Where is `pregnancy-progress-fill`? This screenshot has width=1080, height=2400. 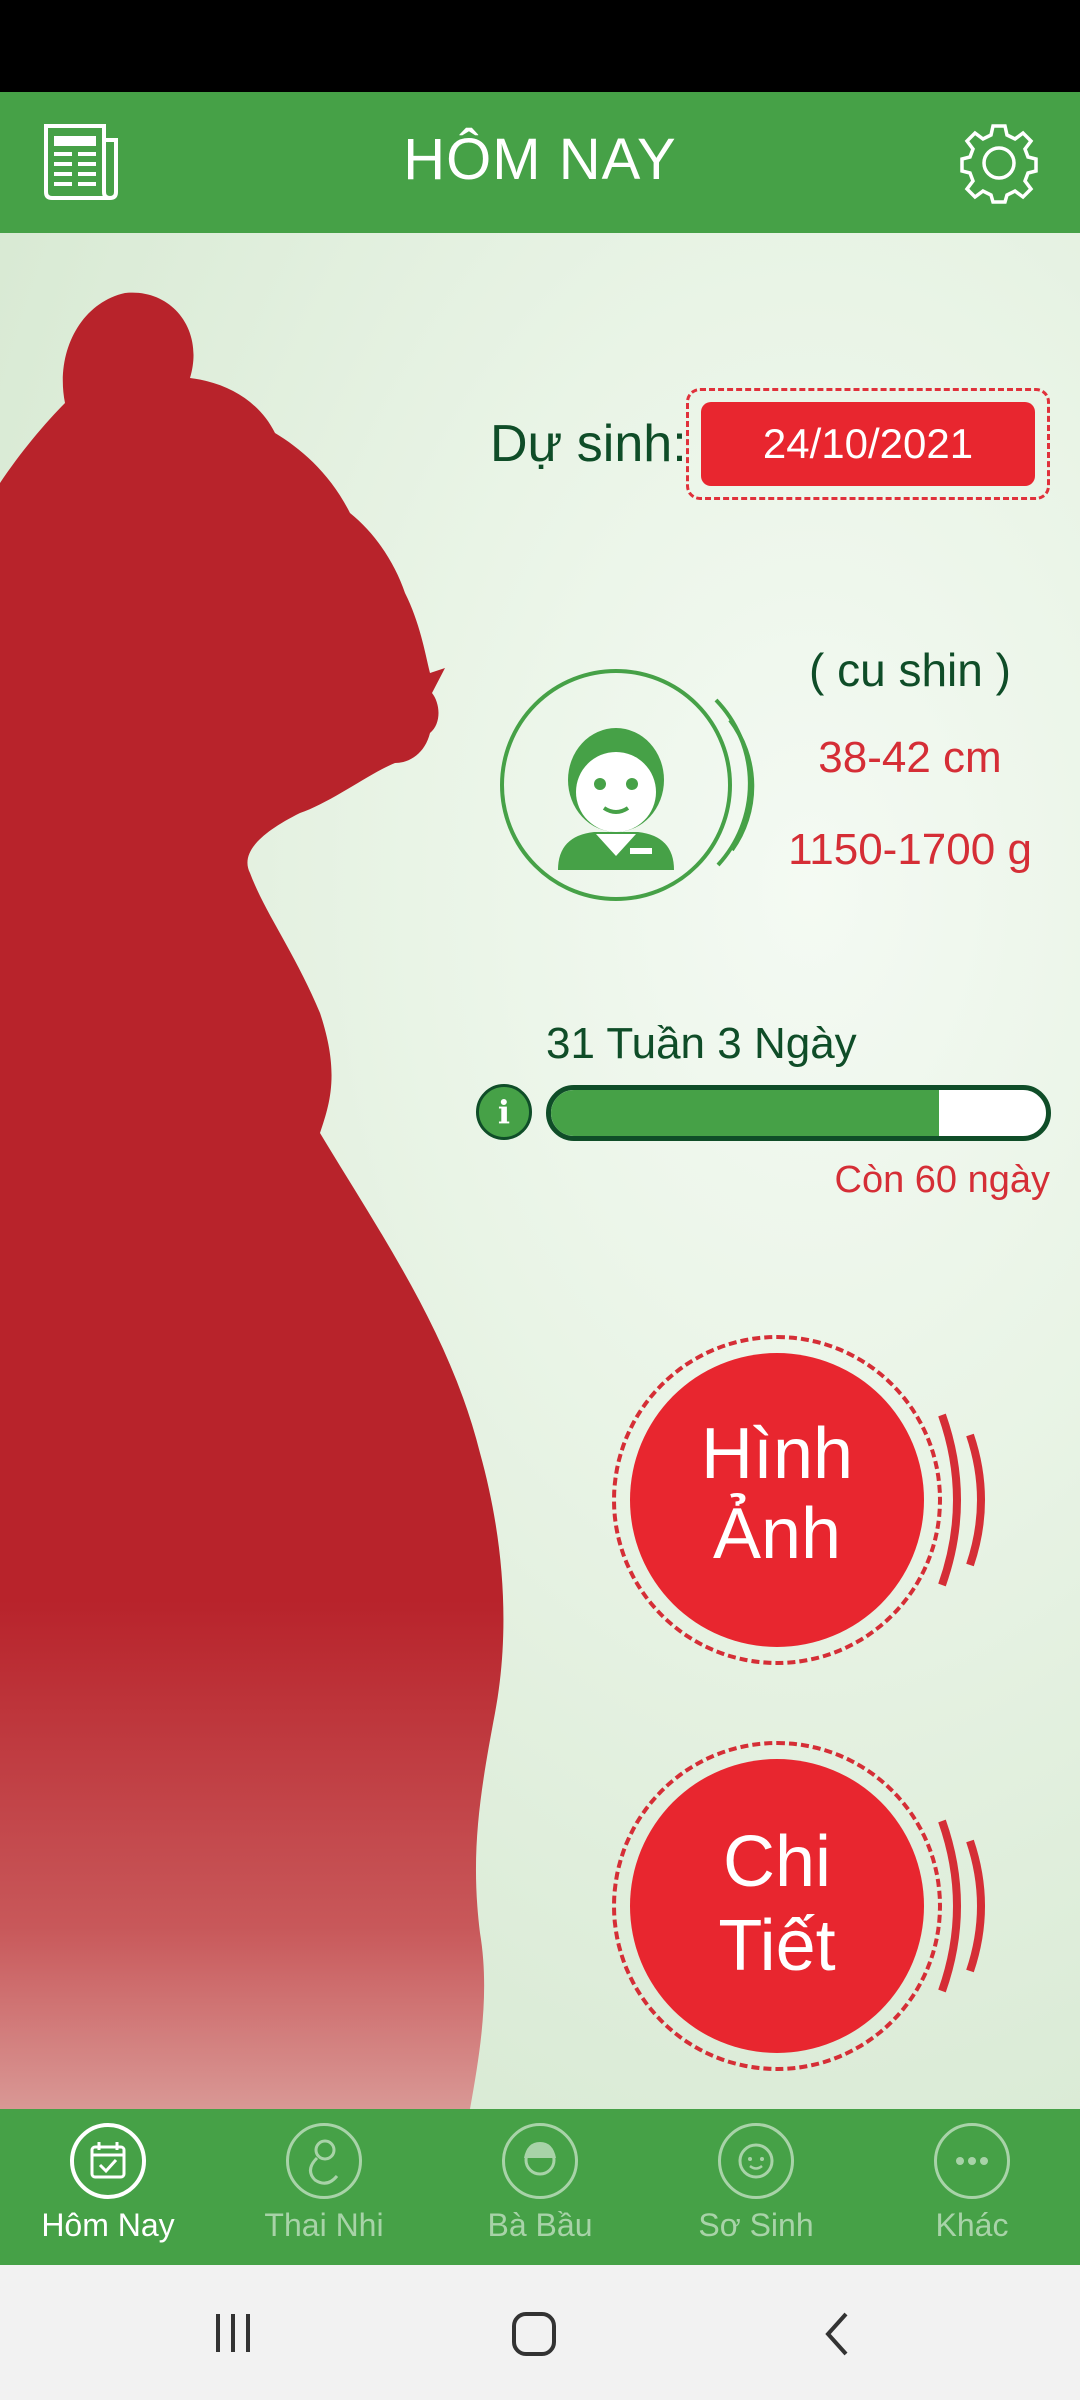 pregnancy-progress-fill is located at coordinates (745, 1113).